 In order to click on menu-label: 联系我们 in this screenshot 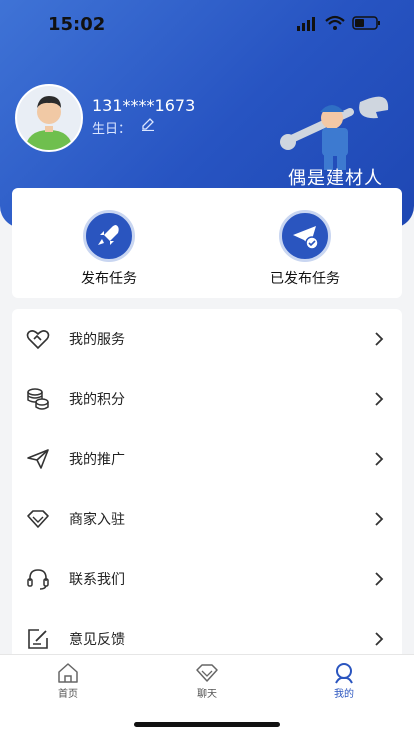, I will do `click(97, 580)`.